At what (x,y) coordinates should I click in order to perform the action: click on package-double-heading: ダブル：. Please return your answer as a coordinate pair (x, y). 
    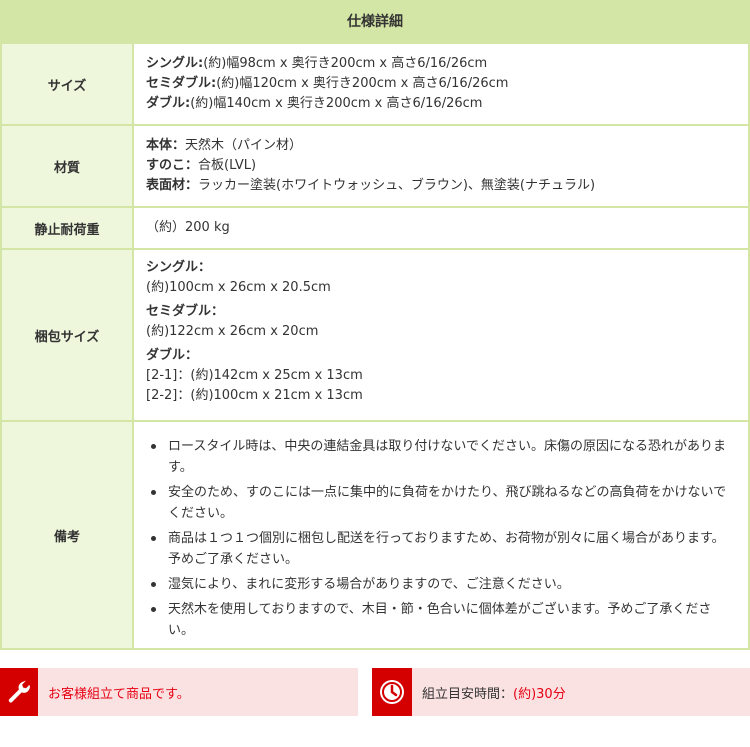
    Looking at the image, I should click on (172, 355).